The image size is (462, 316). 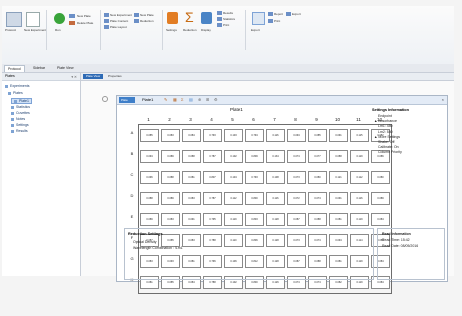 I want to click on experiment-icon, so click(x=106, y=15).